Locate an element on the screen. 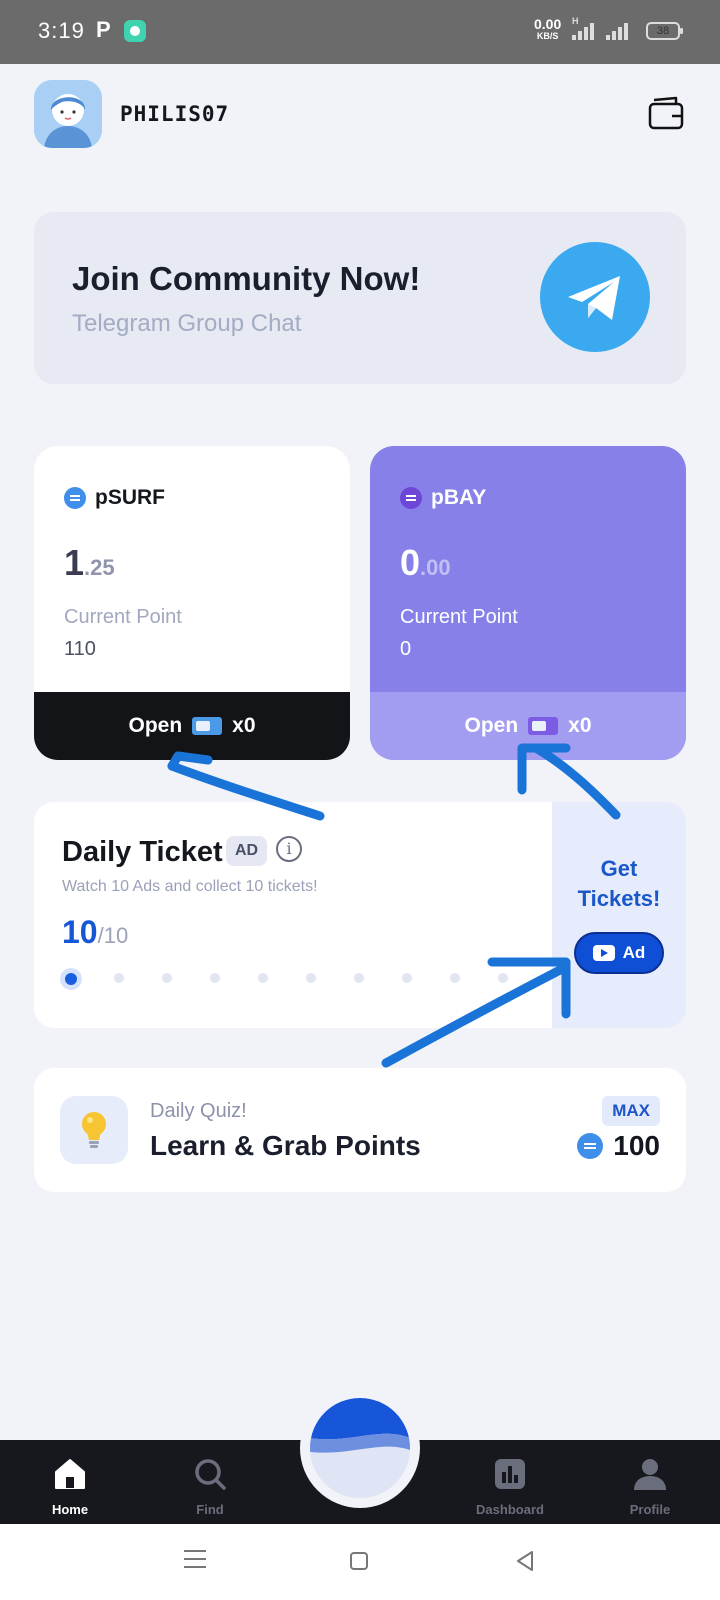 The height and width of the screenshot is (1600, 720). psurf-token-name: pSURF is located at coordinates (130, 497).